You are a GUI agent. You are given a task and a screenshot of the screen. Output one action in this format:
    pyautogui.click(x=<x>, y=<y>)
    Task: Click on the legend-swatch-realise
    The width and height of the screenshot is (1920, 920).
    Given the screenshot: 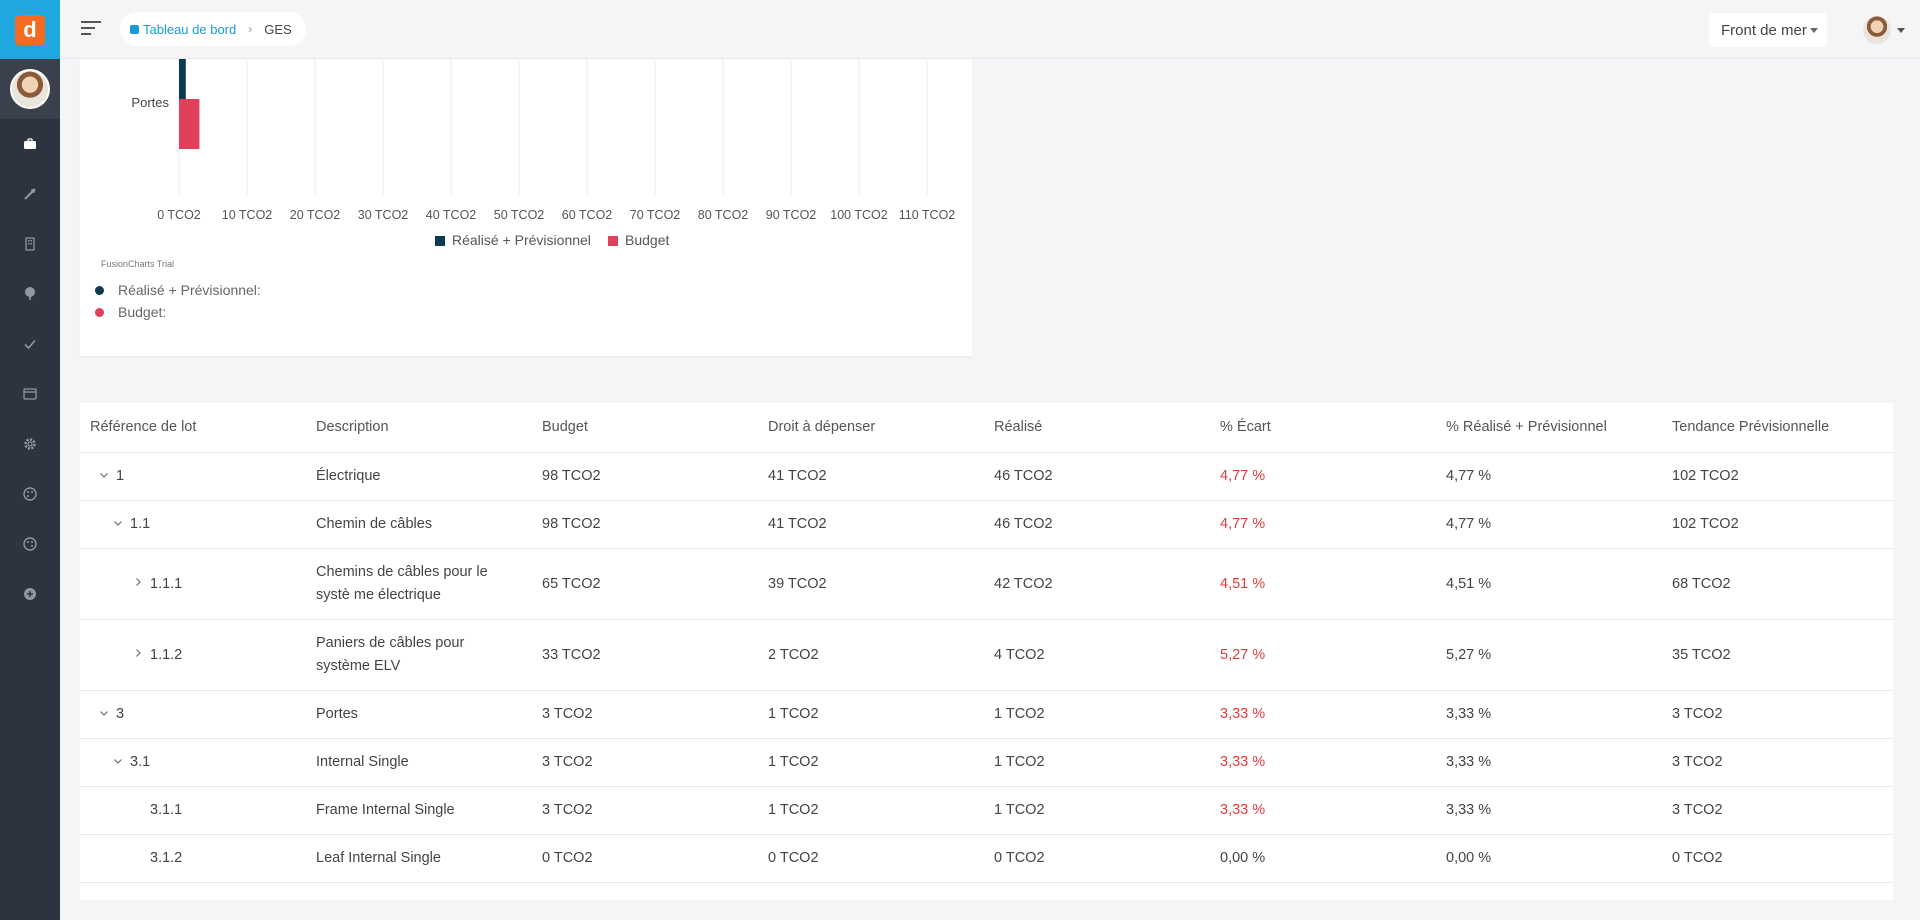 What is the action you would take?
    pyautogui.click(x=440, y=241)
    